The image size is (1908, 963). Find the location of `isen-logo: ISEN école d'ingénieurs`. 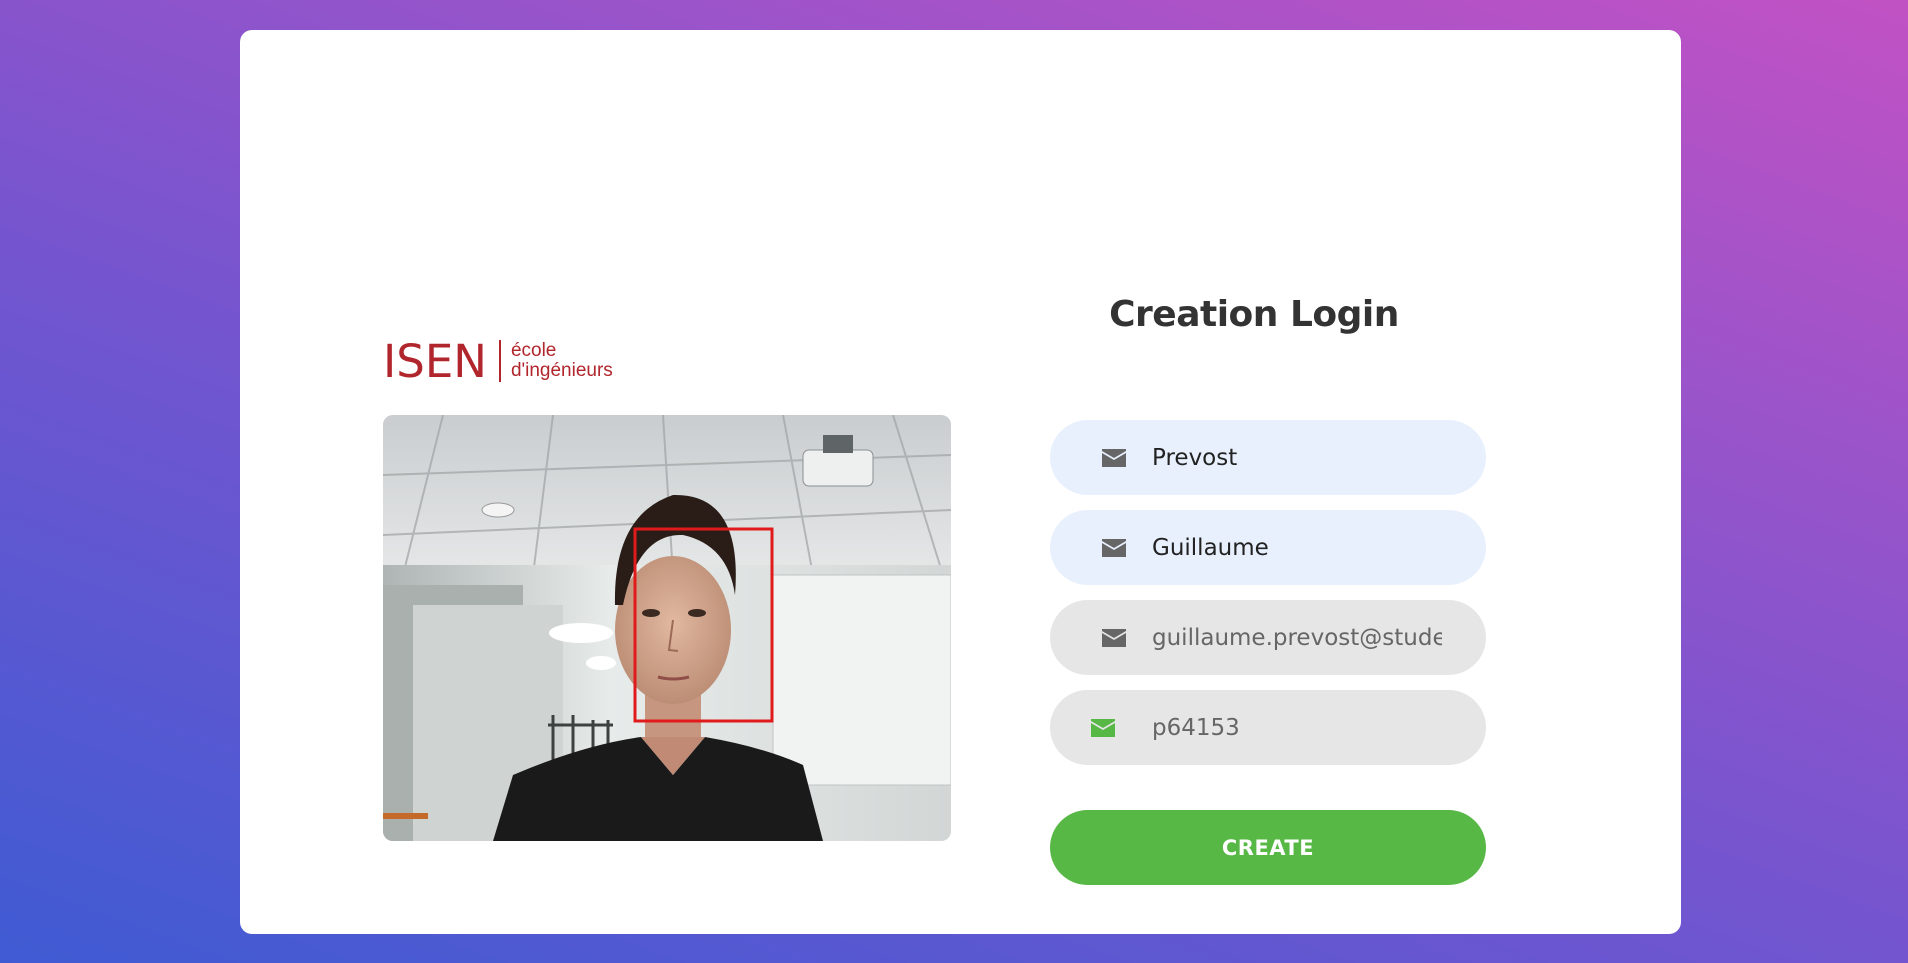

isen-logo: ISEN école d'ingénieurs is located at coordinates (498, 361).